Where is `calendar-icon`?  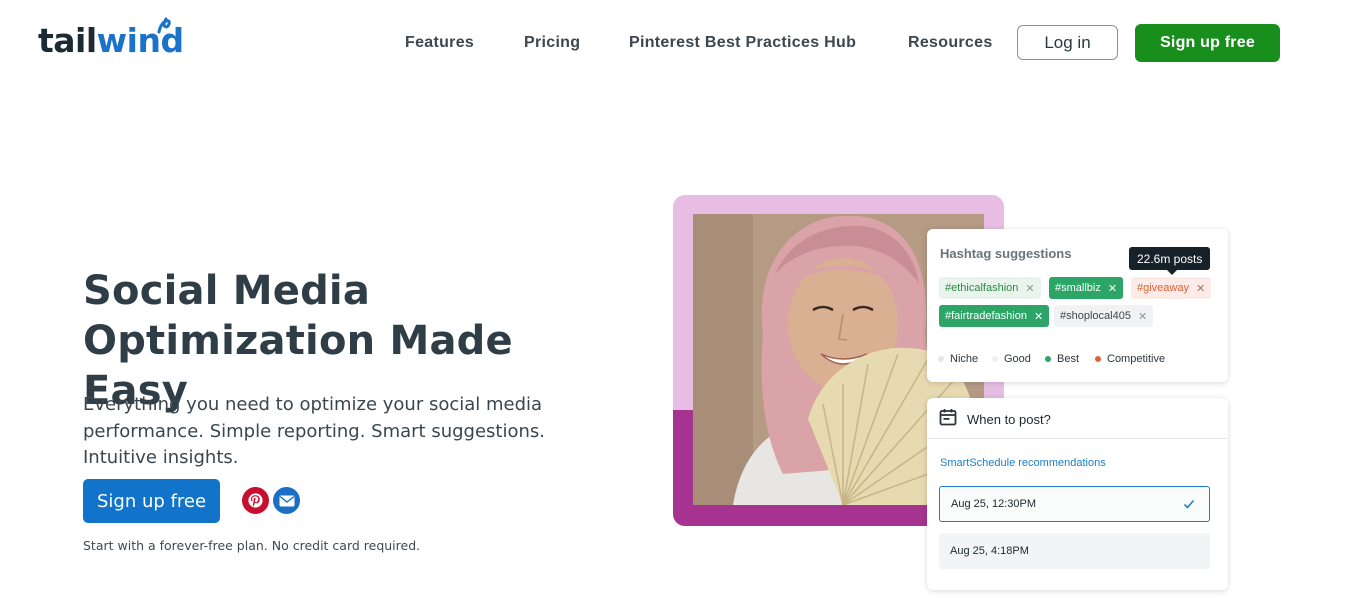 calendar-icon is located at coordinates (948, 417).